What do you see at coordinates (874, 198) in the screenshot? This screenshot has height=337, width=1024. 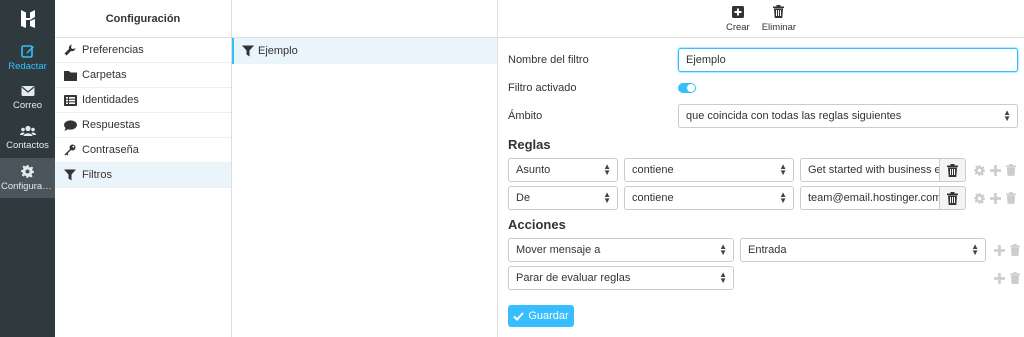 I see `rule-value-text: team@email.hostinger.com` at bounding box center [874, 198].